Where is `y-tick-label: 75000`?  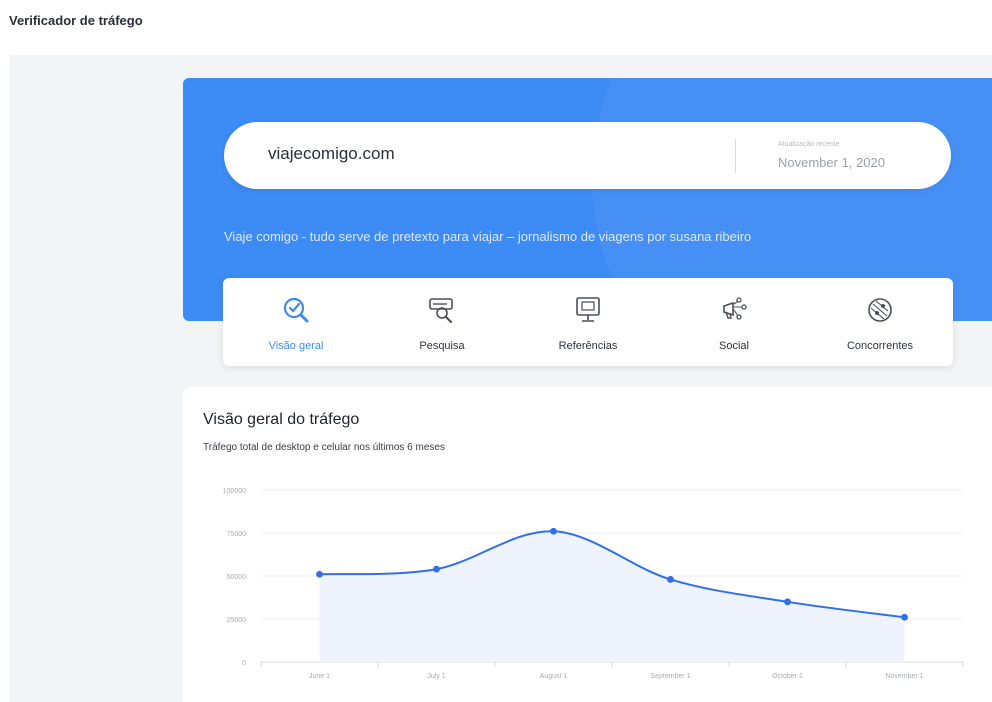
y-tick-label: 75000 is located at coordinates (237, 534).